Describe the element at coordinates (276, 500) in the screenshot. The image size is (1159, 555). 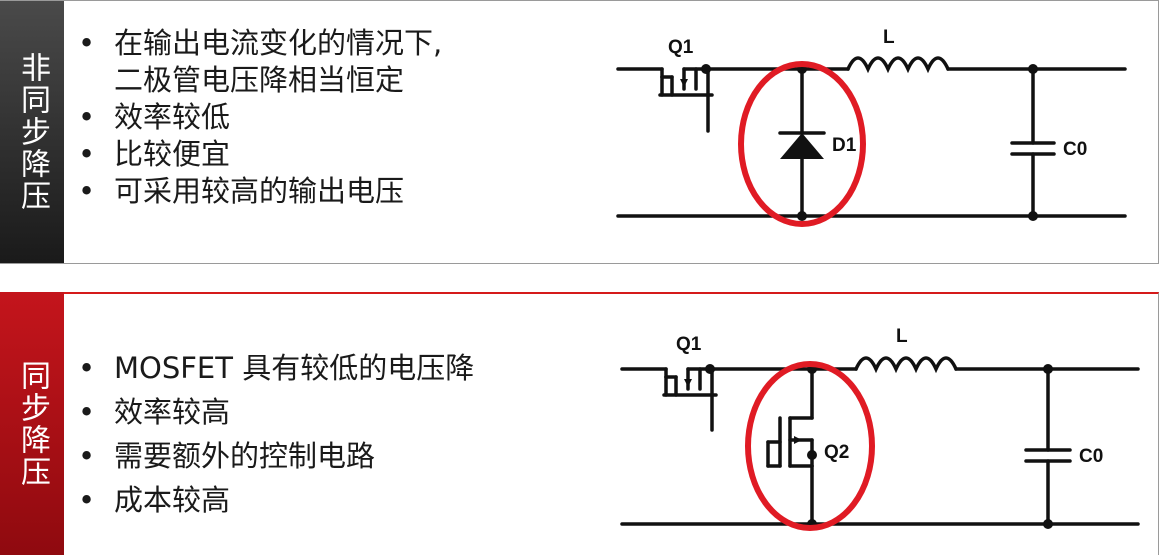
I see `list-item: 成本较高` at that location.